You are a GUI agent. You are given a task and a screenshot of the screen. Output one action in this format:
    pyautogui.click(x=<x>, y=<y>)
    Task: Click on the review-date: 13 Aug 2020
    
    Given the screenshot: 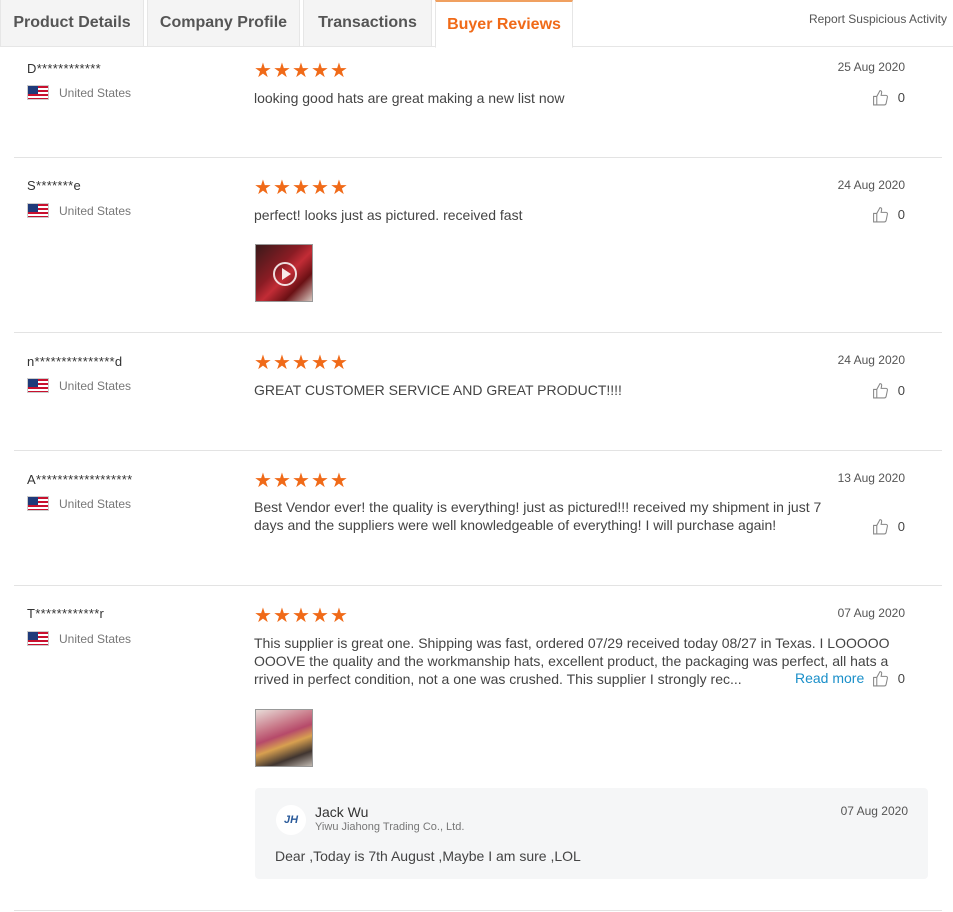 What is the action you would take?
    pyautogui.click(x=871, y=478)
    